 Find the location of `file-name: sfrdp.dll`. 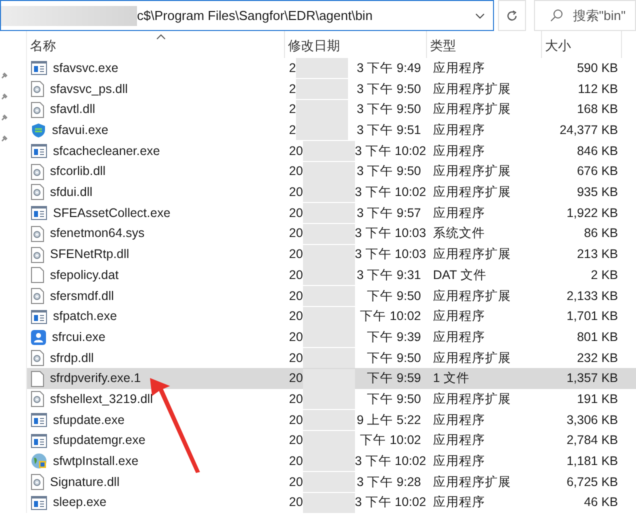

file-name: sfrdp.dll is located at coordinates (72, 358).